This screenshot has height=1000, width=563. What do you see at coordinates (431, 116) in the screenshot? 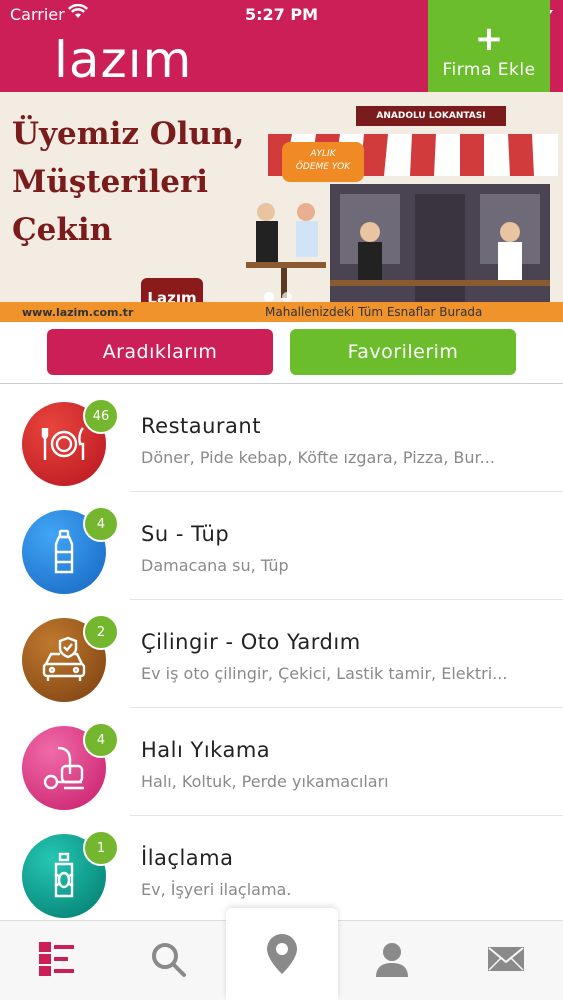
I see `restaurant-sign: ANADOLU LOKANTASI` at bounding box center [431, 116].